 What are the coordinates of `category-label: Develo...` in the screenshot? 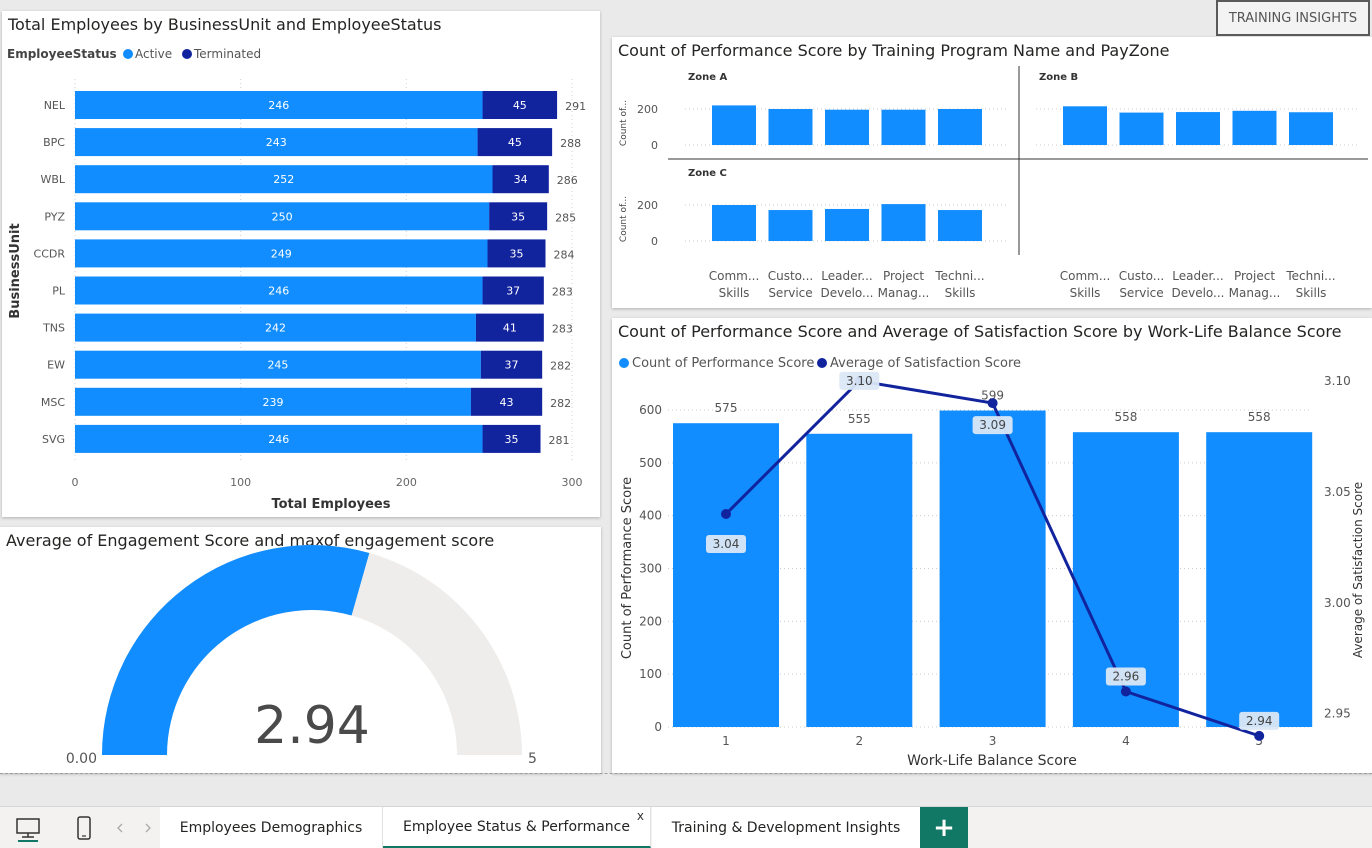 It's located at (846, 293).